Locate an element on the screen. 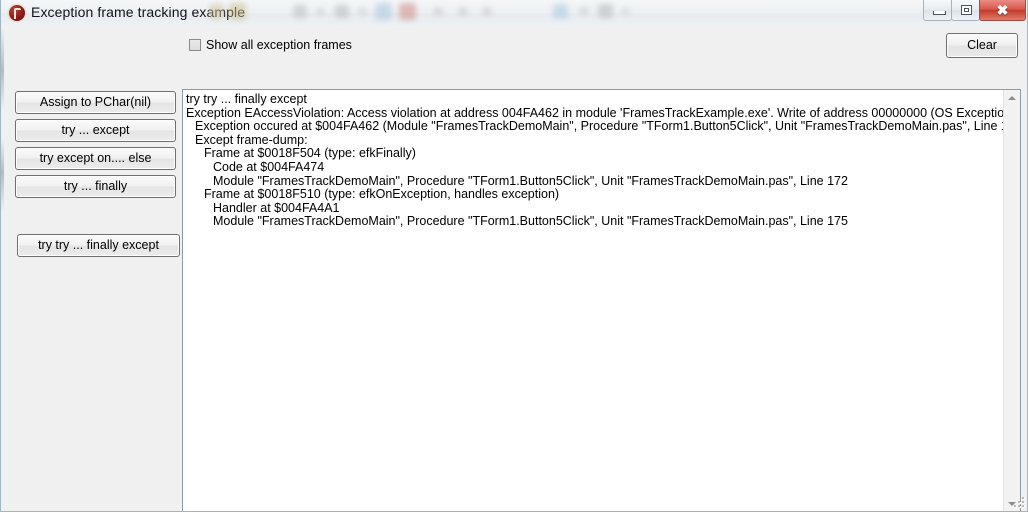 This screenshot has height=512, width=1028. title-bar: Exception frame tracking example ✖ is located at coordinates (514, 14).